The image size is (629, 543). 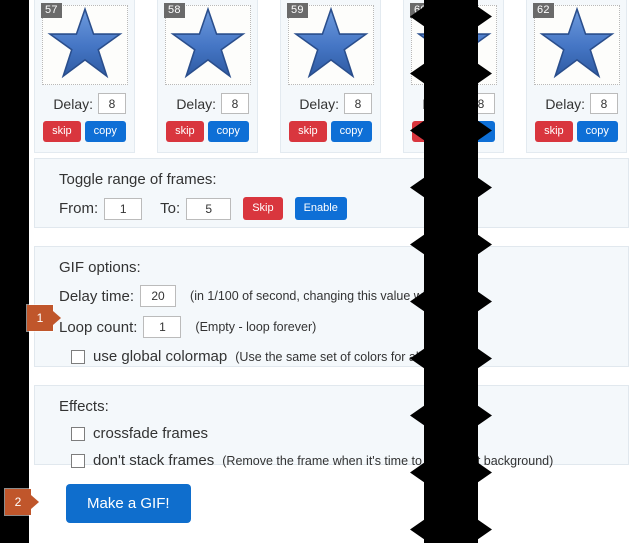 I want to click on loop-count-hint: (Empty - loop forever), so click(x=256, y=327).